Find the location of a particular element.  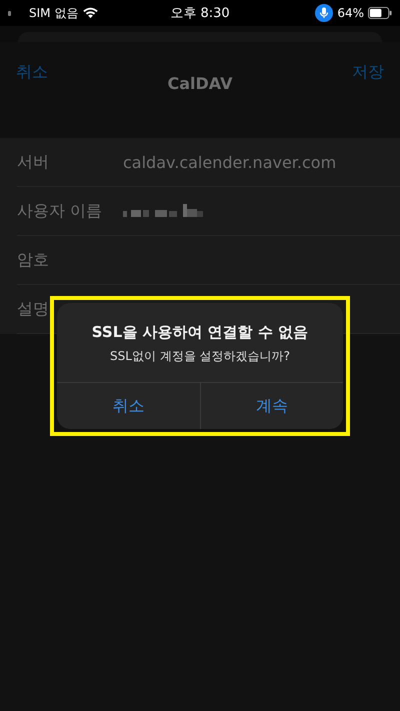

battery-icon is located at coordinates (380, 13).